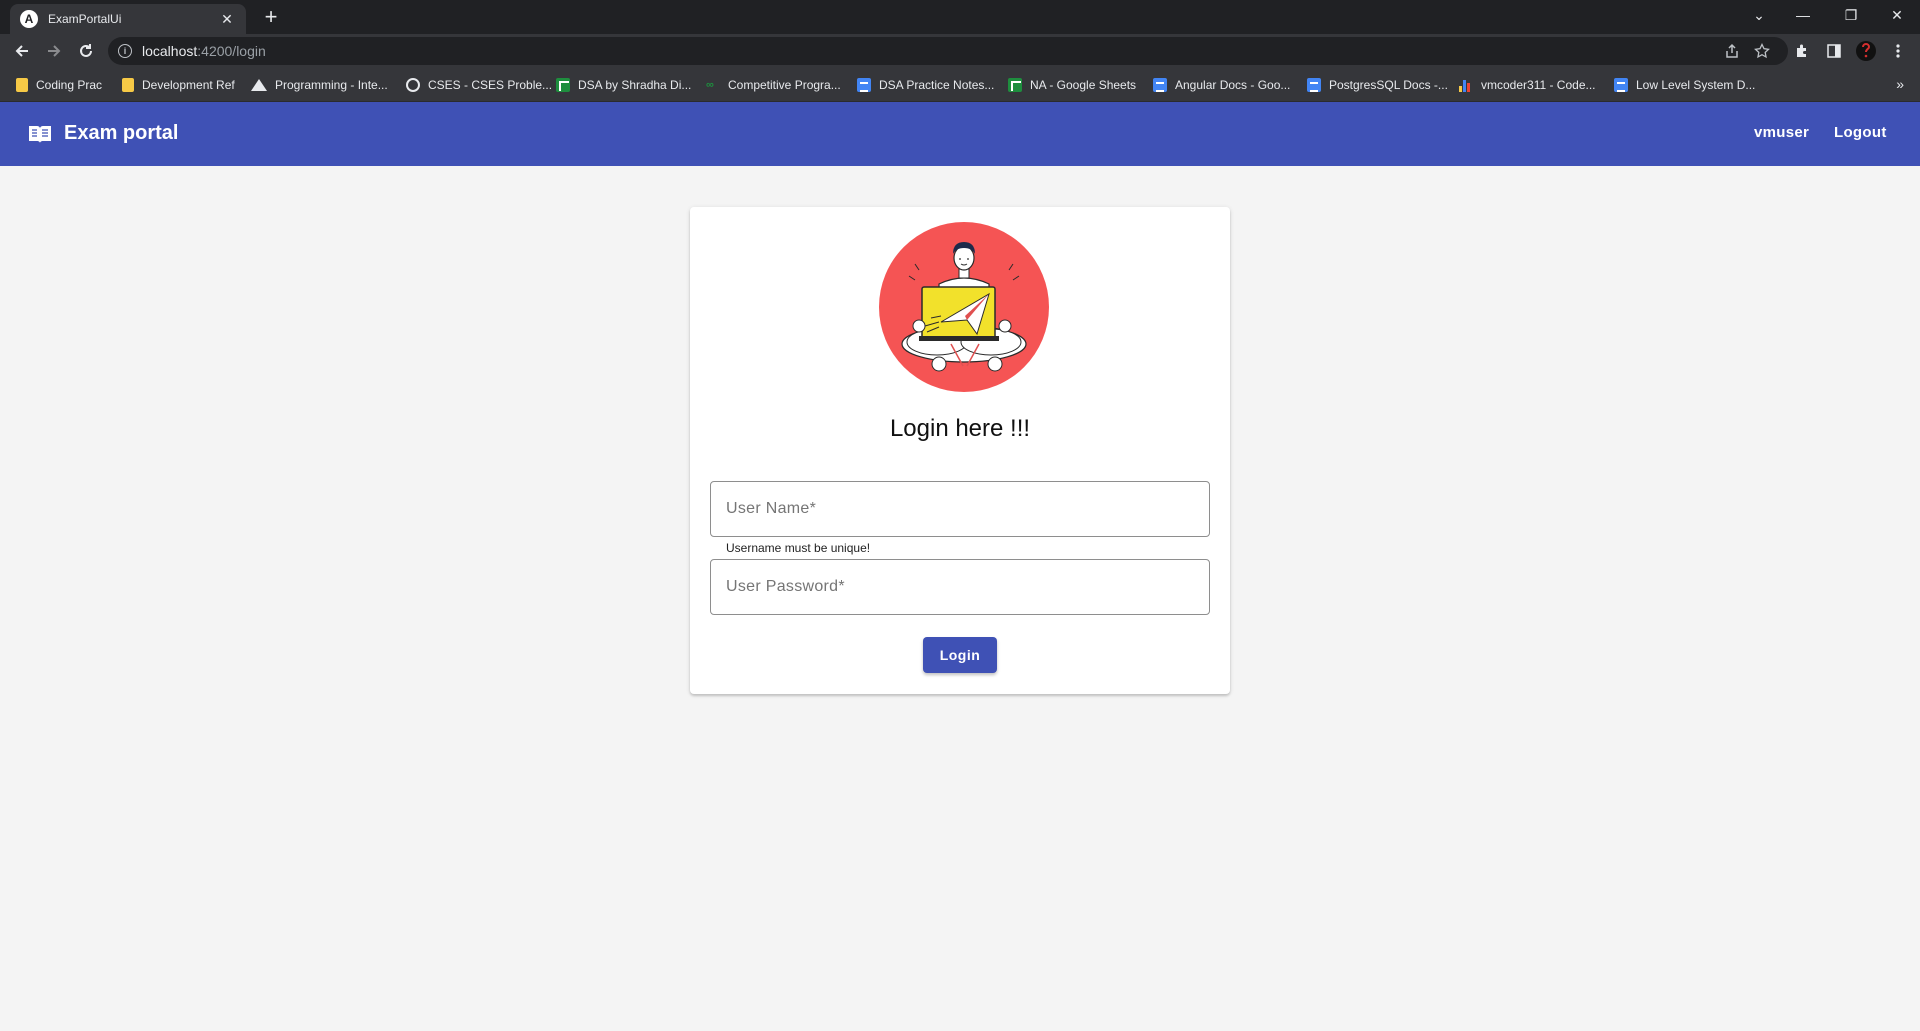 The image size is (1920, 1031). Describe the element at coordinates (956, 509) in the screenshot. I see `username-input` at that location.